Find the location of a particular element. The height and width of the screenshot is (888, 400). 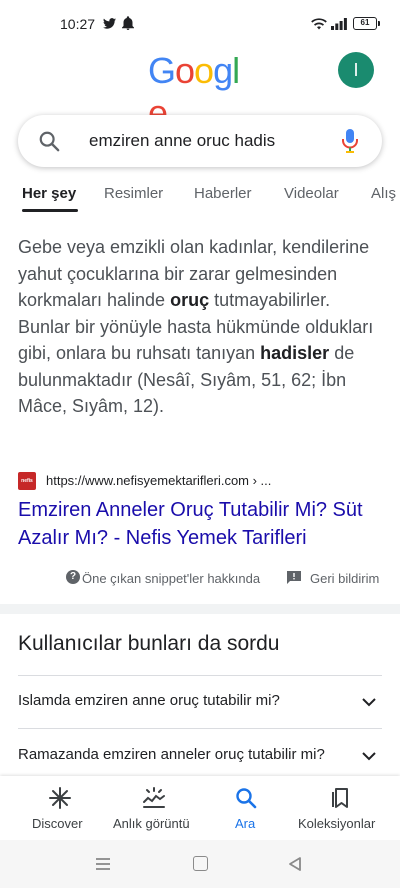

nav-search: Ara is located at coordinates (245, 808).